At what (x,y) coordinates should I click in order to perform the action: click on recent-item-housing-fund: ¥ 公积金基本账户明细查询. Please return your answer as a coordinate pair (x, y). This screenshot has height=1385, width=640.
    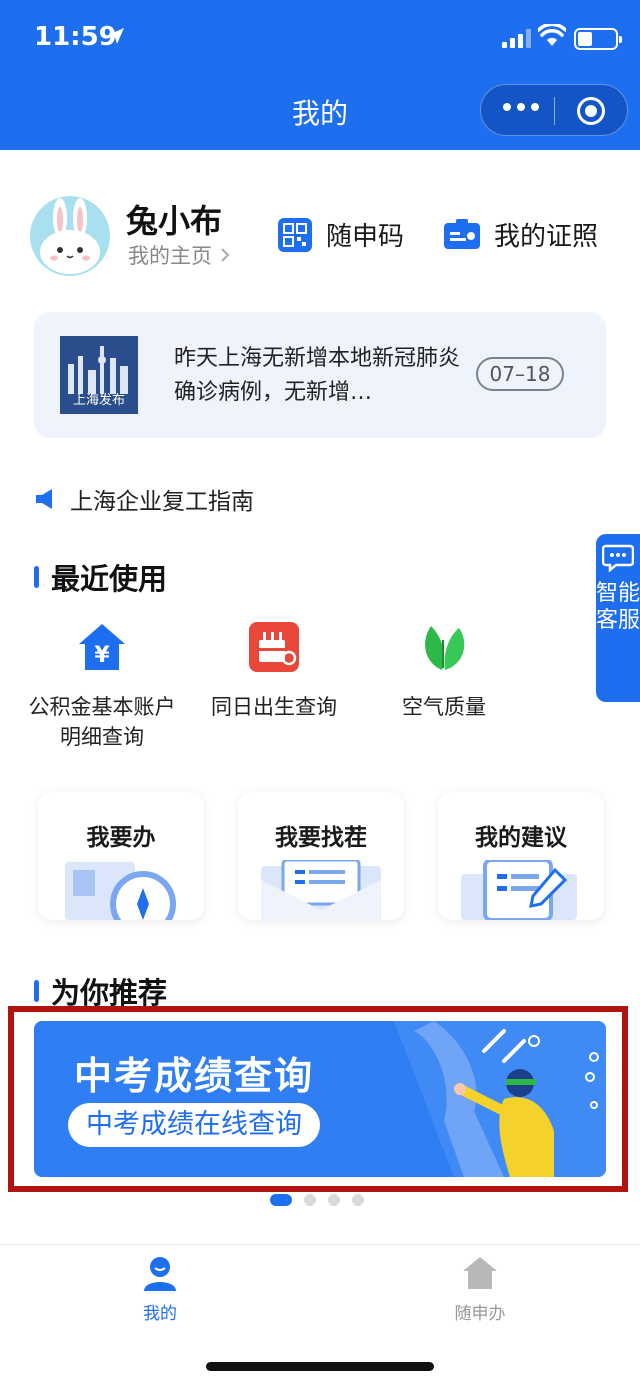
    Looking at the image, I should click on (102, 686).